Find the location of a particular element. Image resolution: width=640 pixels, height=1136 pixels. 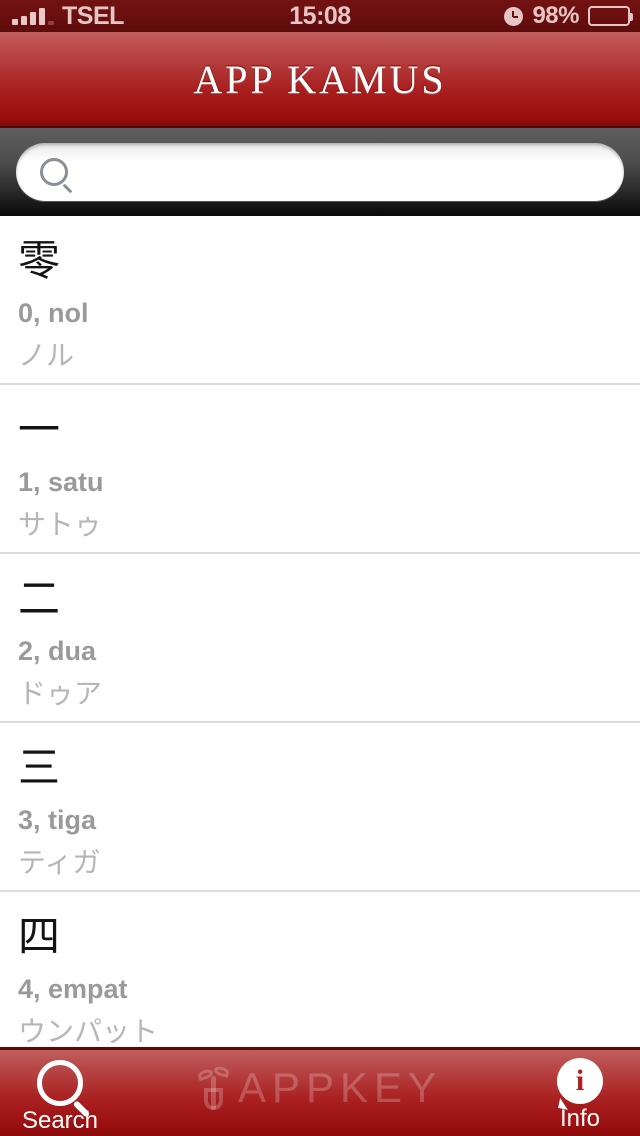

entry-meaning: 0, nol is located at coordinates (53, 313).